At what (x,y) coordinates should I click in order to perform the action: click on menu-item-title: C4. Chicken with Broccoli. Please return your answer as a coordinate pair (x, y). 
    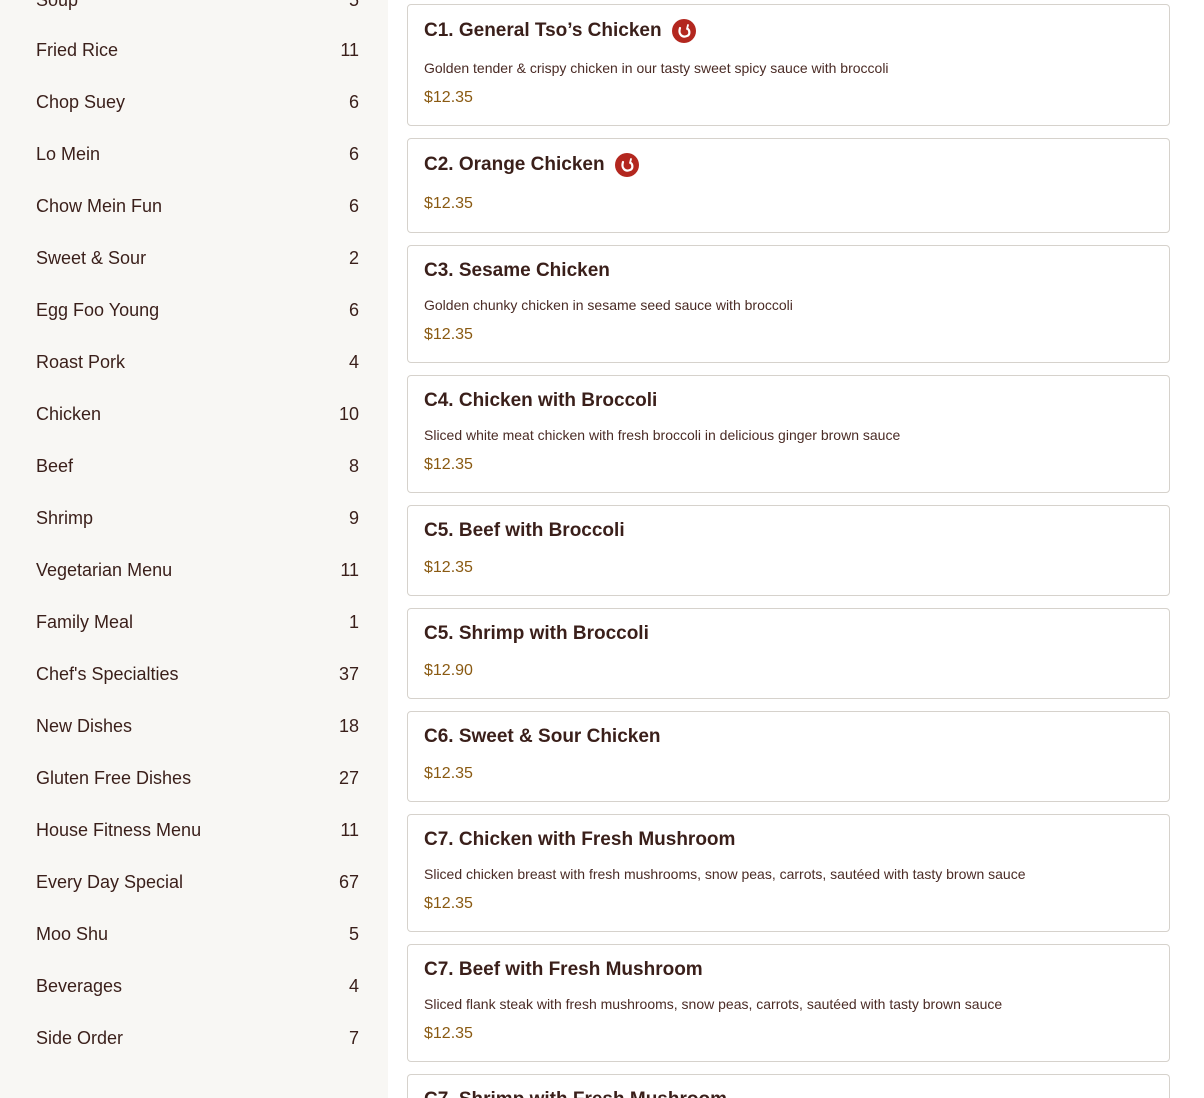
    Looking at the image, I should click on (541, 400).